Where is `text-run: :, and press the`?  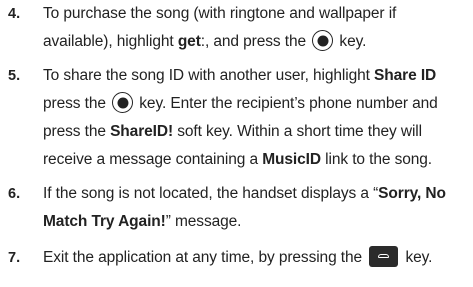
text-run: :, and press the is located at coordinates (255, 41).